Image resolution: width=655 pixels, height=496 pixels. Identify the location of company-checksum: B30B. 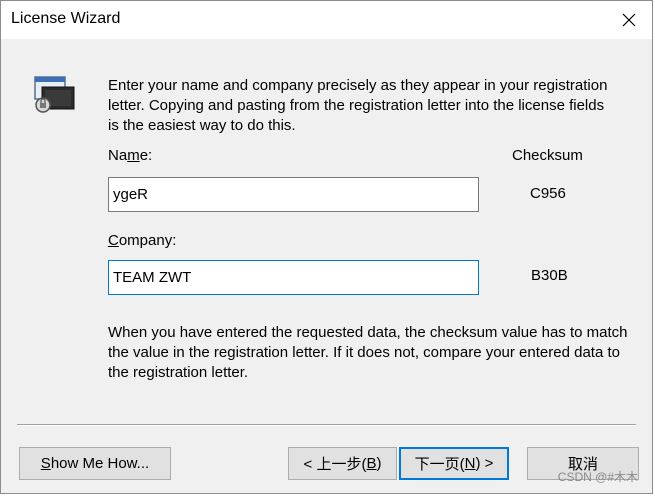
(549, 275).